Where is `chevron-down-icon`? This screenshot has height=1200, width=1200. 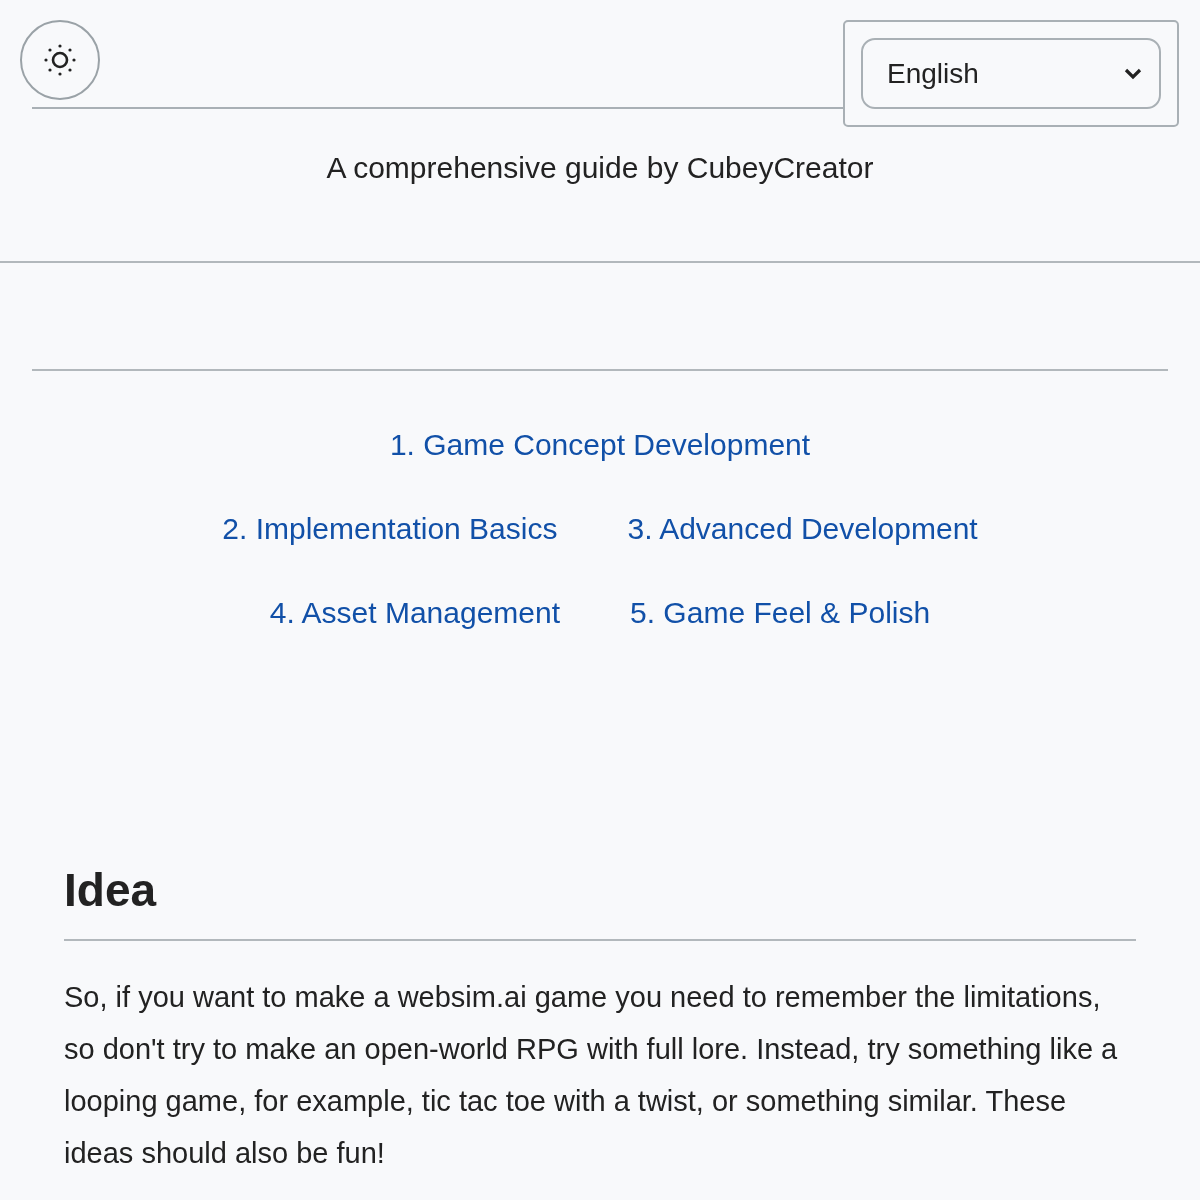
chevron-down-icon is located at coordinates (1133, 73).